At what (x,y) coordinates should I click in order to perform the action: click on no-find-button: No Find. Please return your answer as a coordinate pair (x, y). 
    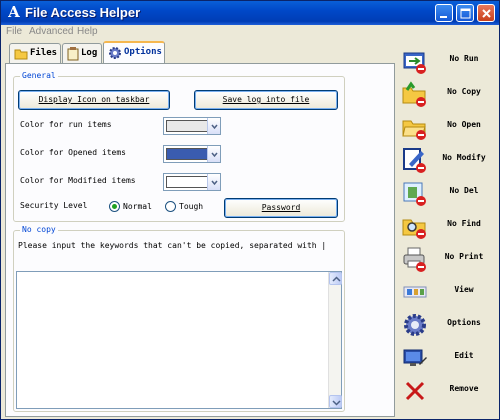
    Looking at the image, I should click on (447, 226).